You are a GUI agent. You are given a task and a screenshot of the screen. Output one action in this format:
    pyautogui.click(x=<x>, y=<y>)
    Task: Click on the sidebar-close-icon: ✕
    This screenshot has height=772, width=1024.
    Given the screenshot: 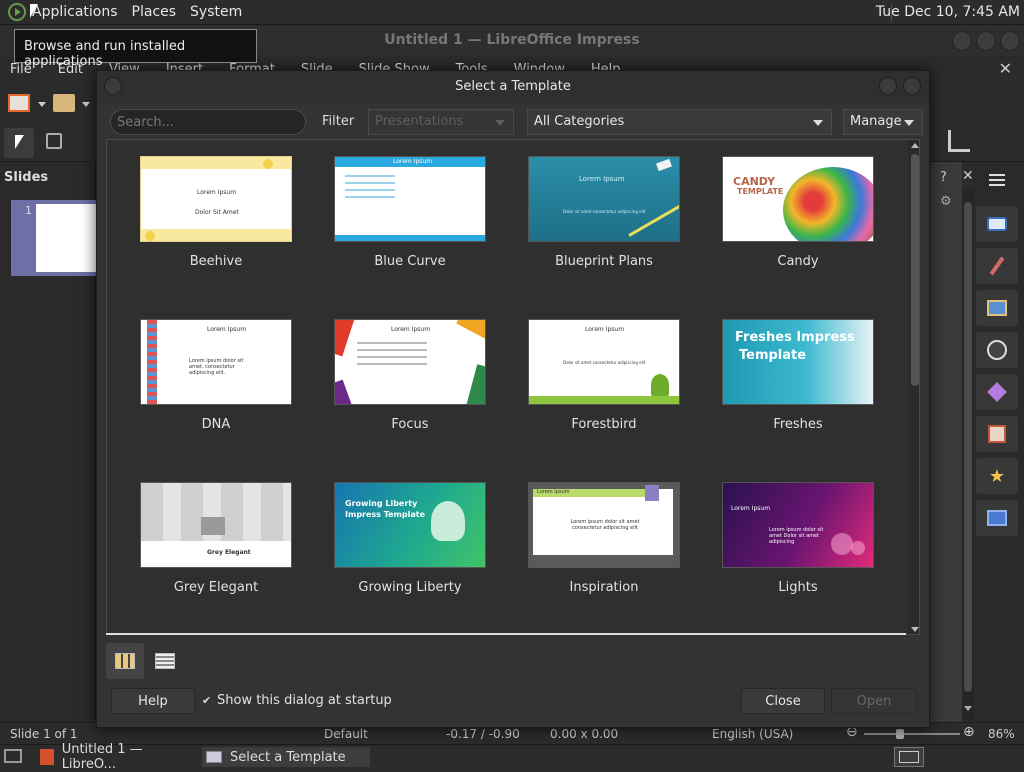 What is the action you would take?
    pyautogui.click(x=968, y=176)
    